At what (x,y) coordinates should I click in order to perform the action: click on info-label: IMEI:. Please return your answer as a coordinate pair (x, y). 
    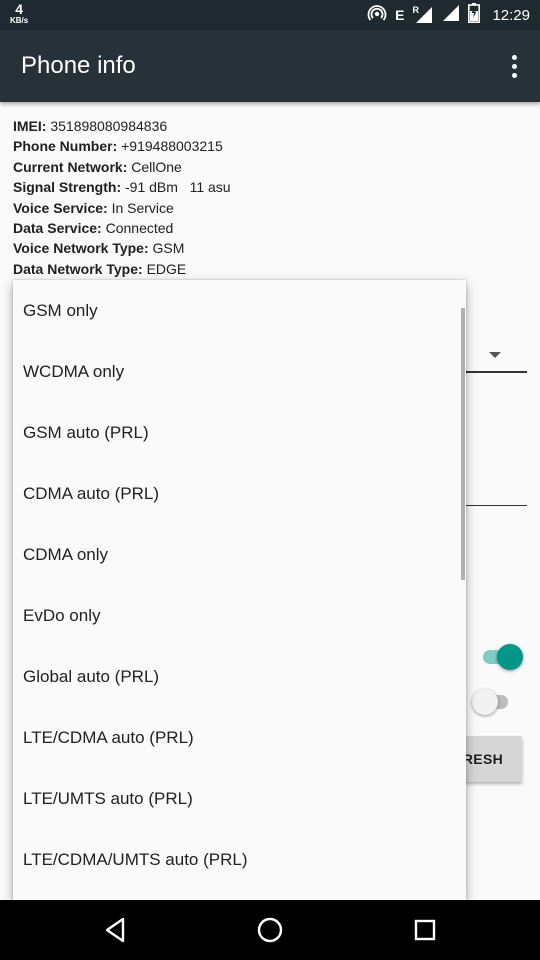
    Looking at the image, I should click on (30, 126).